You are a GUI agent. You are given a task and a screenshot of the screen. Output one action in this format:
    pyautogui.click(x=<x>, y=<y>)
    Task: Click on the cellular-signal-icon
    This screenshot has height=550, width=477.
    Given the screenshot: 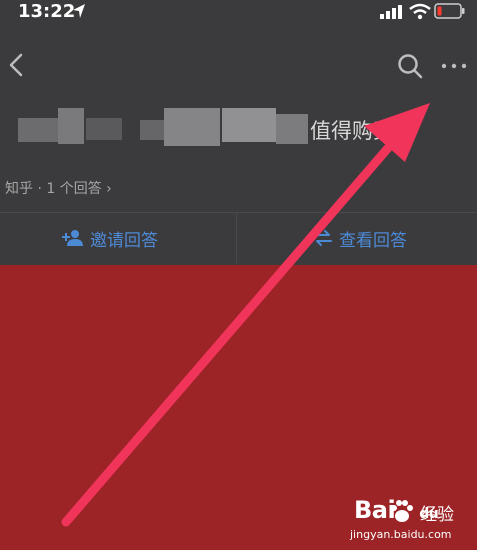 What is the action you would take?
    pyautogui.click(x=391, y=12)
    